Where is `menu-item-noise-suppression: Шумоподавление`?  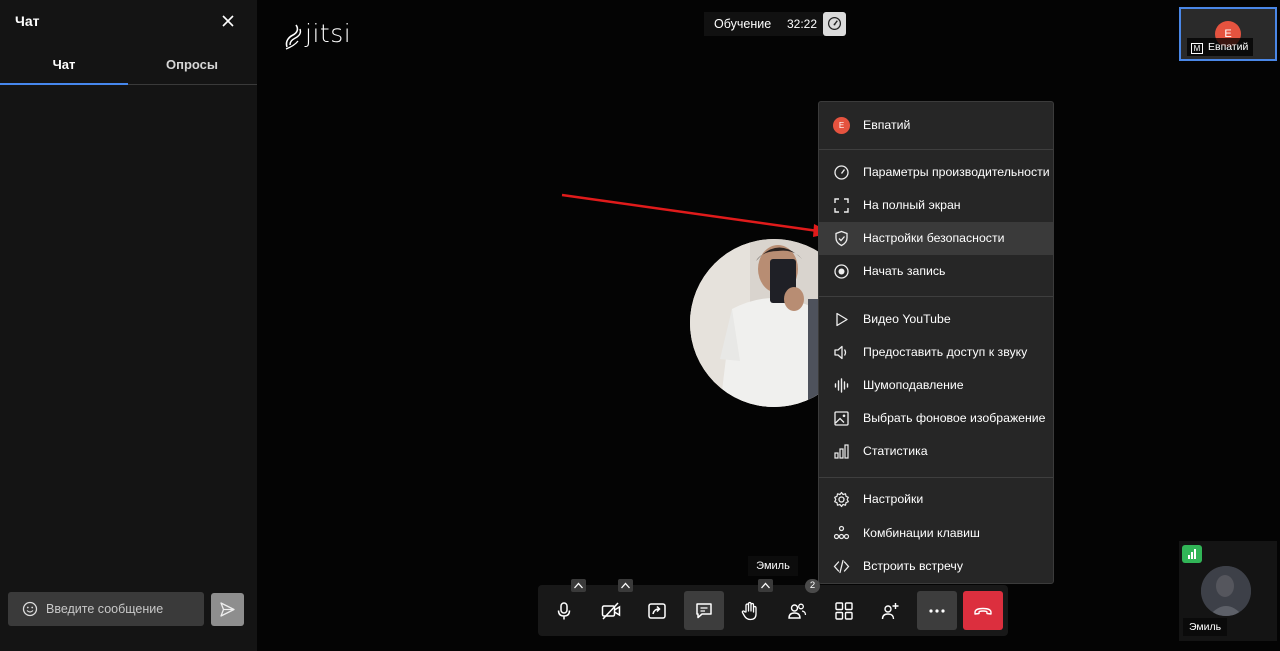
menu-item-noise-suppression: Шумоподавление is located at coordinates (936, 385).